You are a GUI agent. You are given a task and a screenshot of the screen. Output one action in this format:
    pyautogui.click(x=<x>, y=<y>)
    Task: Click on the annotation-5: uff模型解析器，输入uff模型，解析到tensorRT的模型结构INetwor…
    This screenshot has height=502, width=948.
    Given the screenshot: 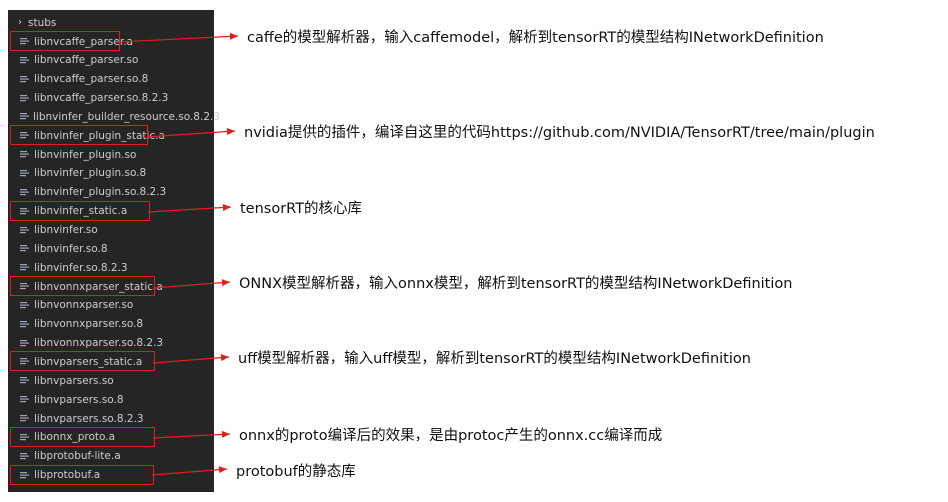 What is the action you would take?
    pyautogui.click(x=494, y=359)
    